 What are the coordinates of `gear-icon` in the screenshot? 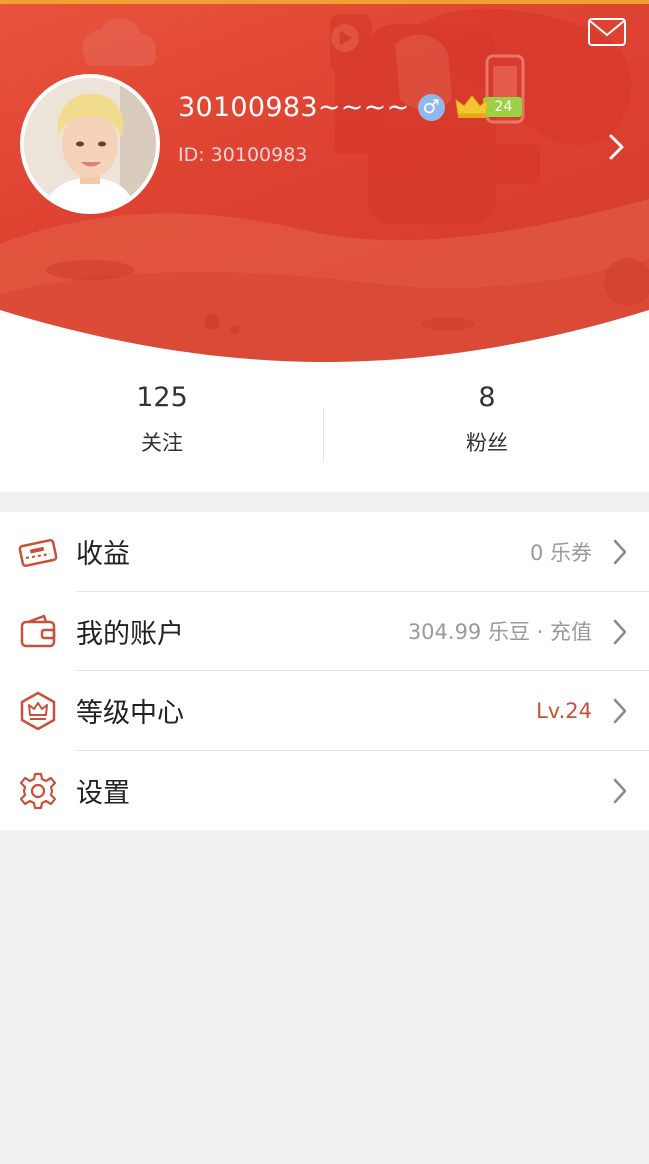 It's located at (38, 790).